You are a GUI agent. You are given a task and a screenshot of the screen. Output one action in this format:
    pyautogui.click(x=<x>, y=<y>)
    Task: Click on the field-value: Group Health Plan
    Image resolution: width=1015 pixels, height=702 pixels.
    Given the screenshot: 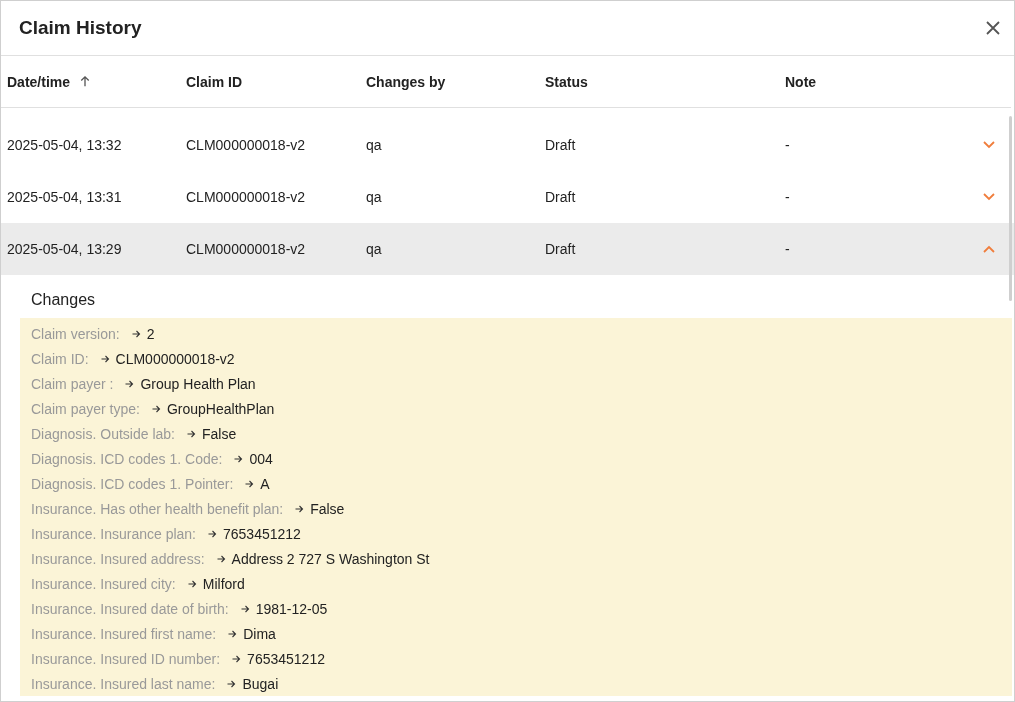 What is the action you would take?
    pyautogui.click(x=198, y=383)
    